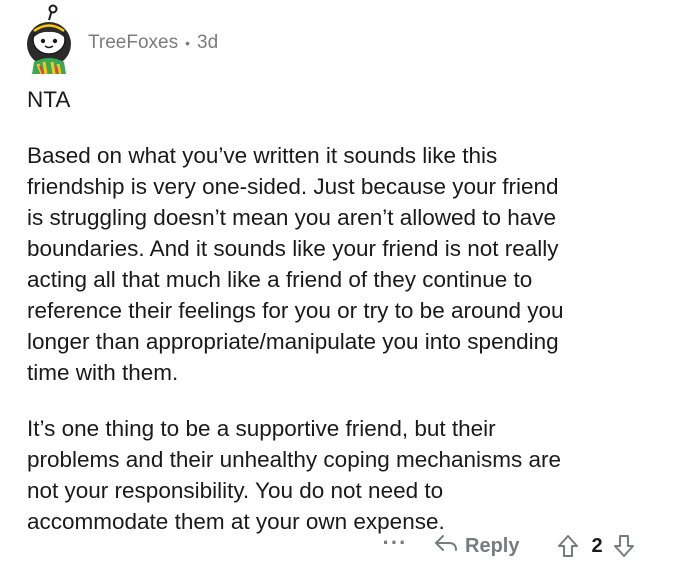  What do you see at coordinates (449, 546) in the screenshot?
I see `reply-arrow-icon` at bounding box center [449, 546].